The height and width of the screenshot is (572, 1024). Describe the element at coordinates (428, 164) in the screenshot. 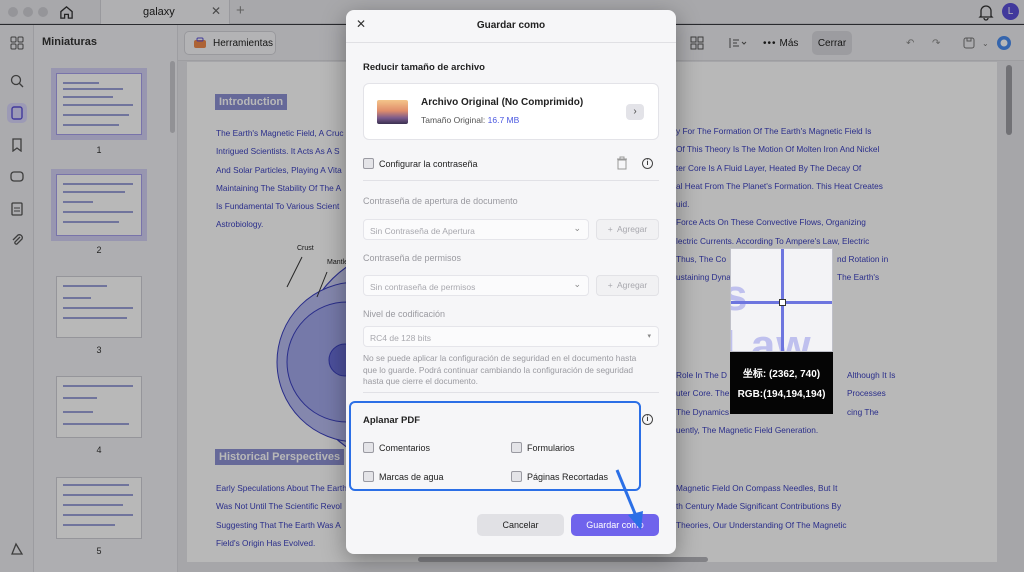

I see `configure-password-label: Configurar la contraseña` at that location.